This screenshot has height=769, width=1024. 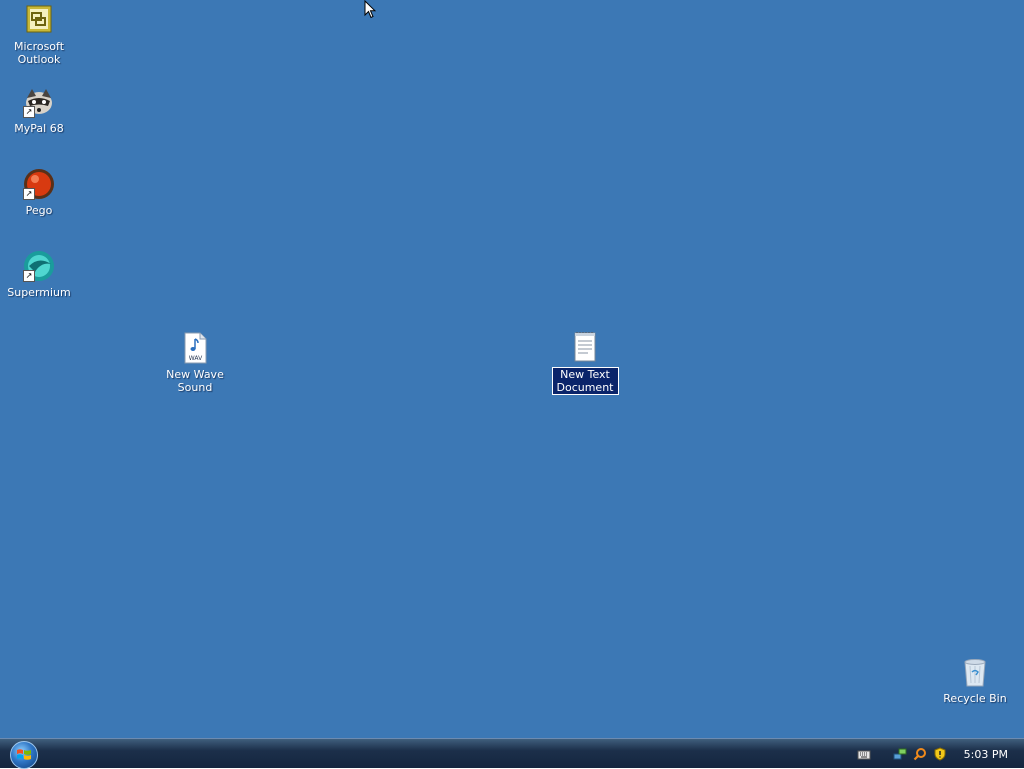 What do you see at coordinates (975, 698) in the screenshot?
I see `desktop-icon-label: Recycle Bin` at bounding box center [975, 698].